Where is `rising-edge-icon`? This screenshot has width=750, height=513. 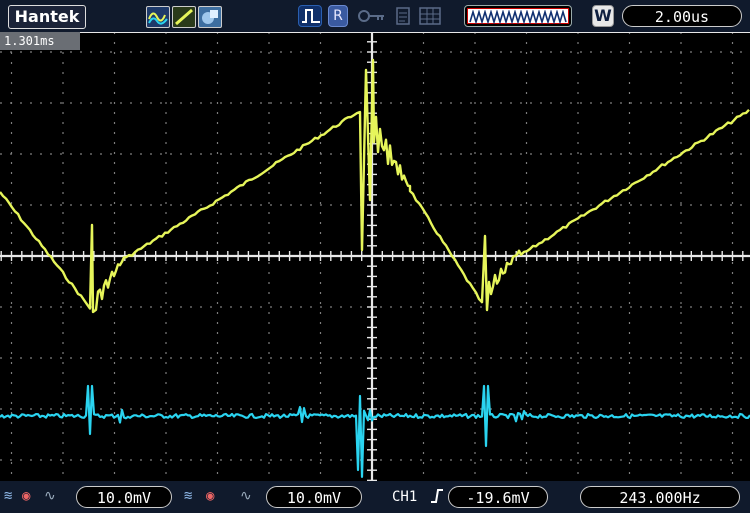
rising-edge-icon is located at coordinates (437, 498).